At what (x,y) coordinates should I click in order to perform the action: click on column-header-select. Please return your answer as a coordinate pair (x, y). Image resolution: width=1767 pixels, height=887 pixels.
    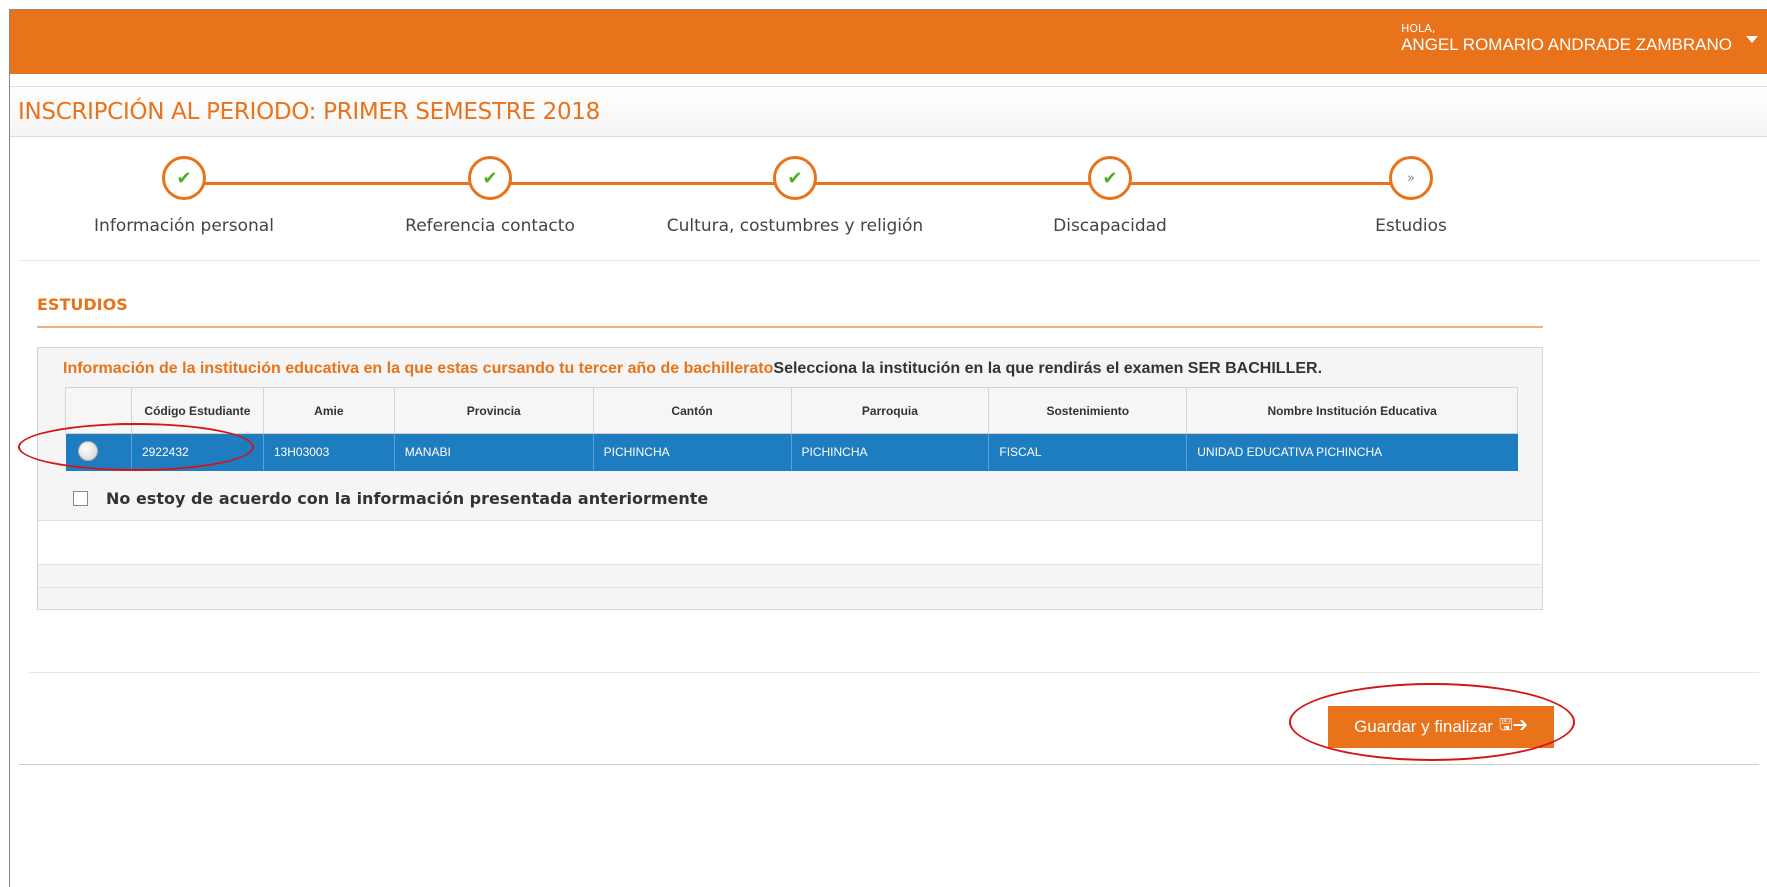
    Looking at the image, I should click on (98, 410).